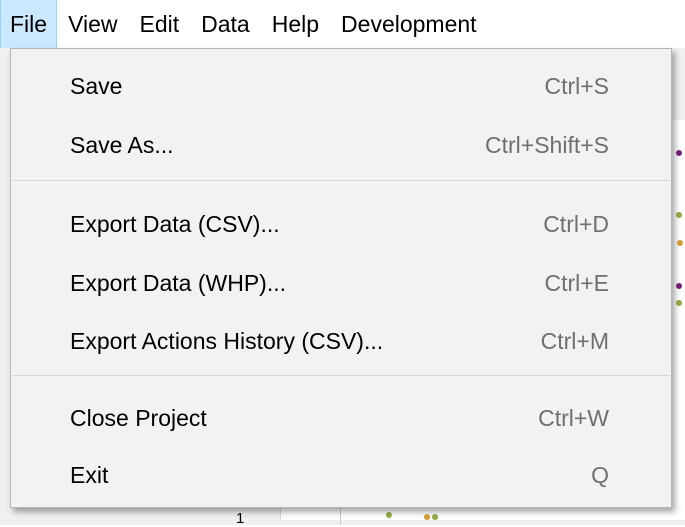  Describe the element at coordinates (240, 518) in the screenshot. I see `axis-tick-label: 1` at that location.